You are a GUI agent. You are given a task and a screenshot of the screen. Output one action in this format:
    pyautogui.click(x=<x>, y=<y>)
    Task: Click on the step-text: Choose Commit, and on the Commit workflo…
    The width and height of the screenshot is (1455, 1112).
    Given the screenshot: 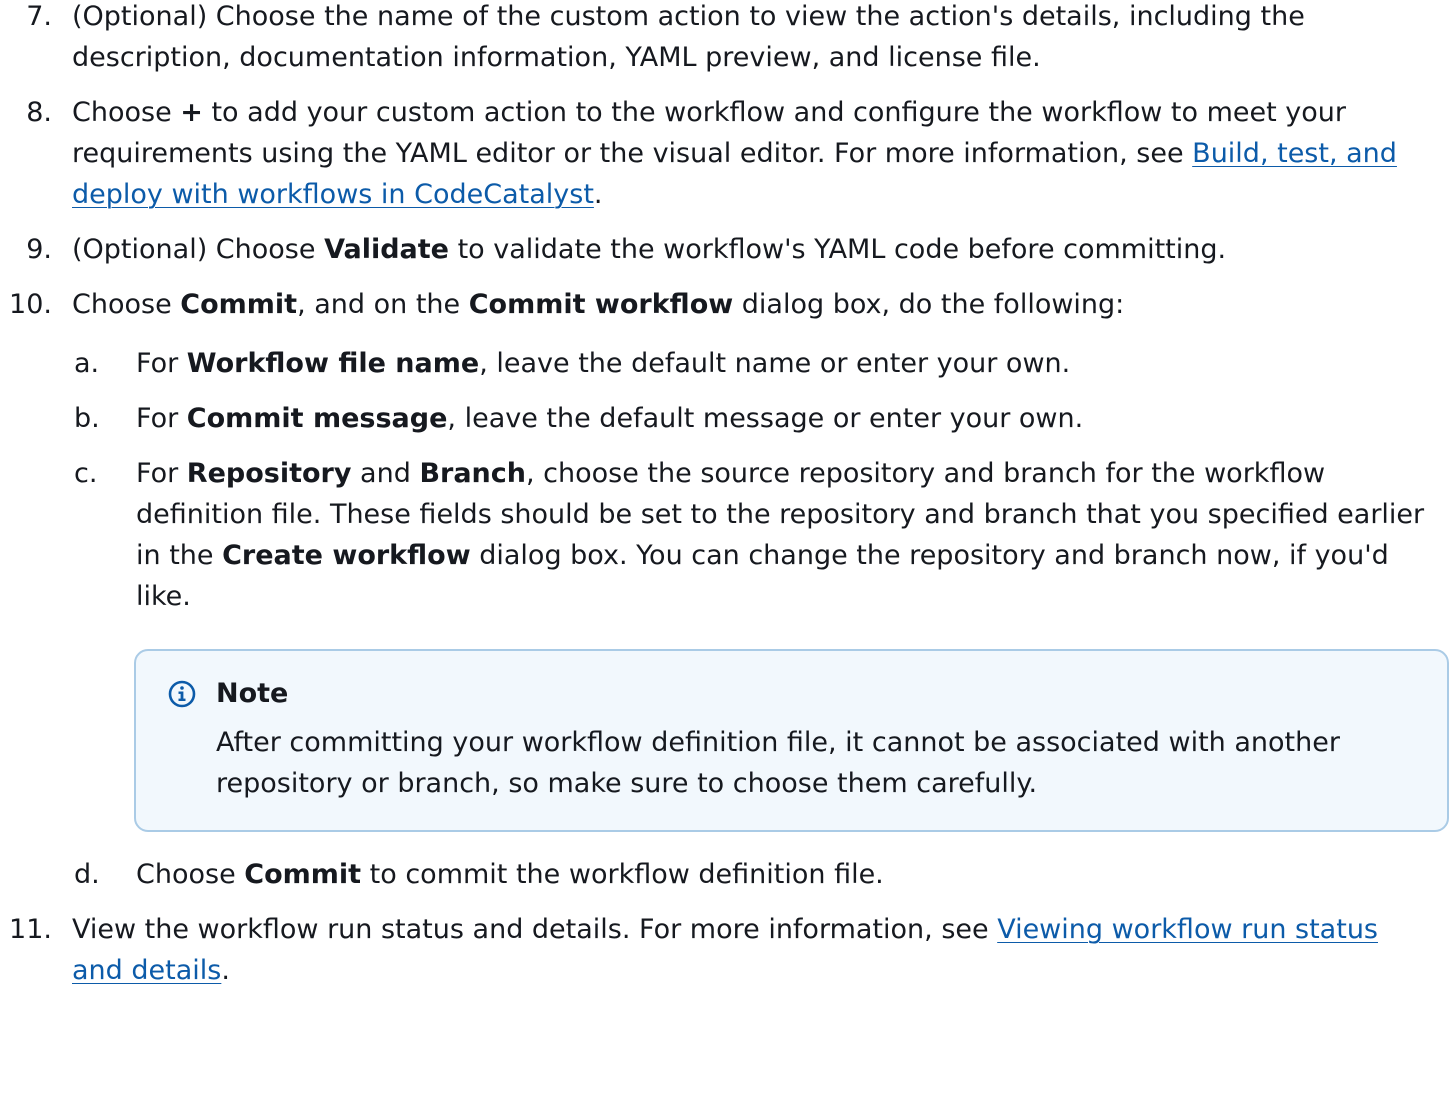 What is the action you would take?
    pyautogui.click(x=753, y=304)
    